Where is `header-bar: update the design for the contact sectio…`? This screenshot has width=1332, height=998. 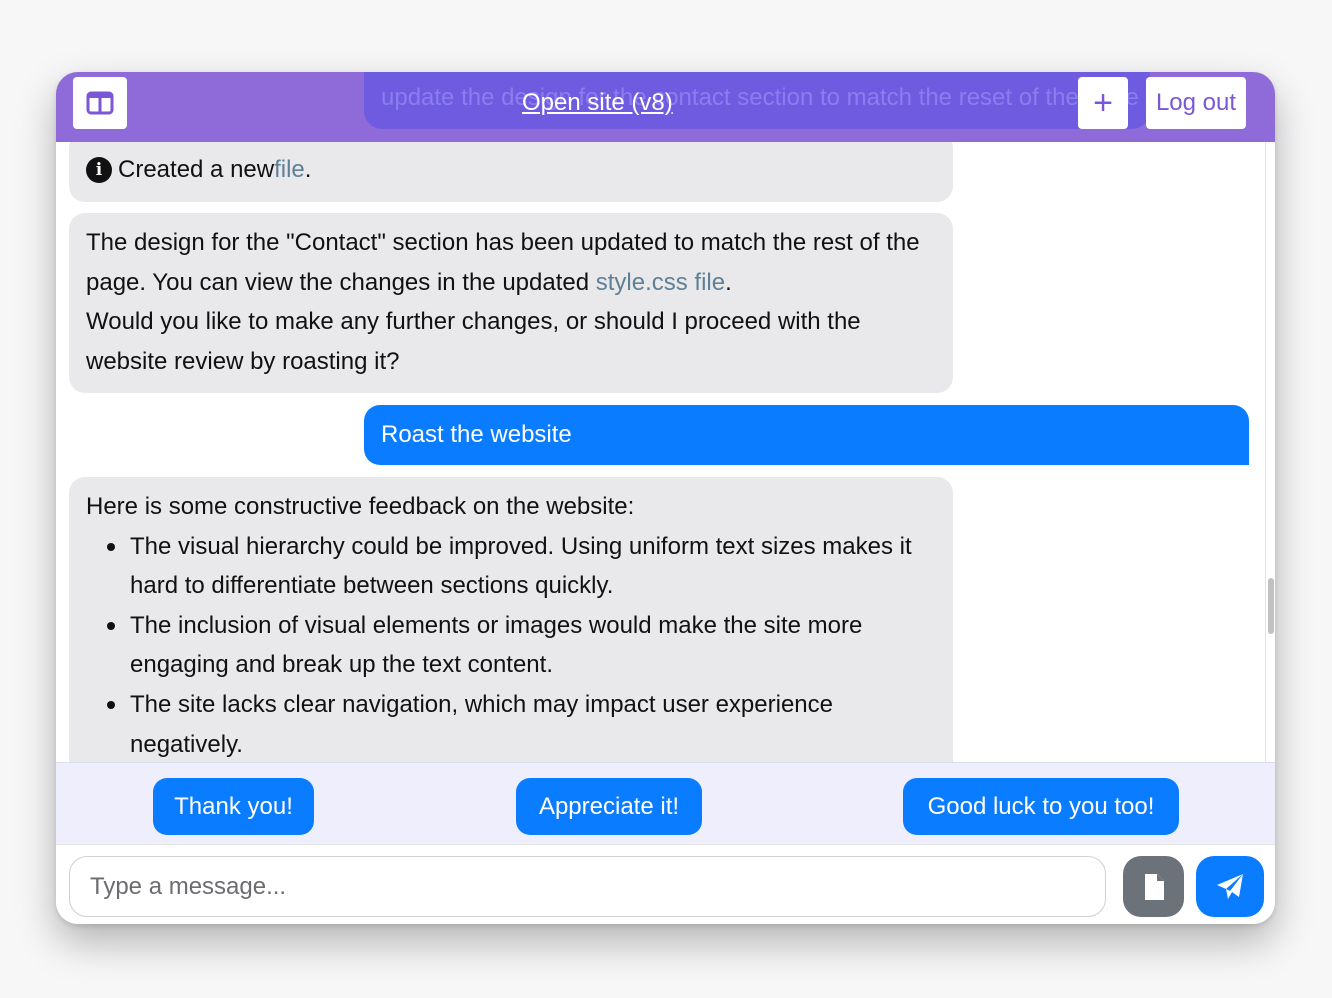
header-bar: update the design for the contact sectio… is located at coordinates (665, 107).